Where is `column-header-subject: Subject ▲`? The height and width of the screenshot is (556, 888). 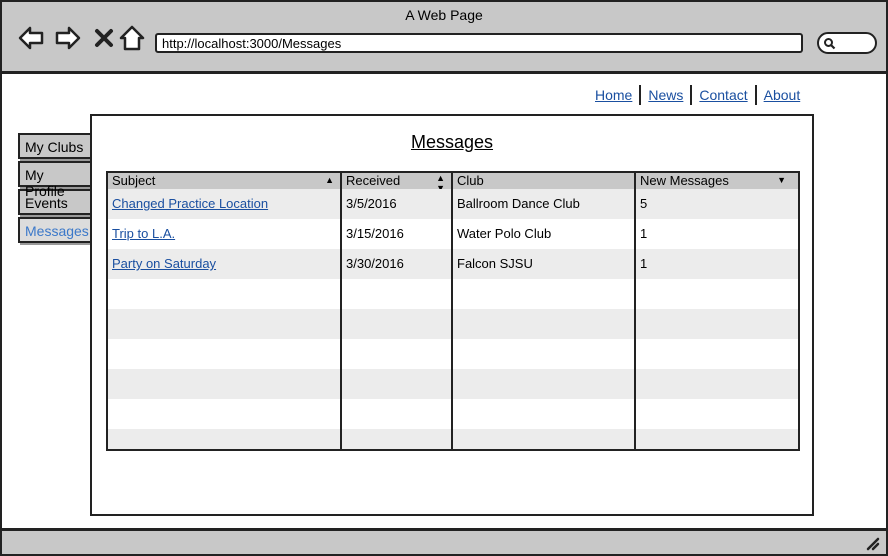 column-header-subject: Subject ▲ is located at coordinates (224, 181).